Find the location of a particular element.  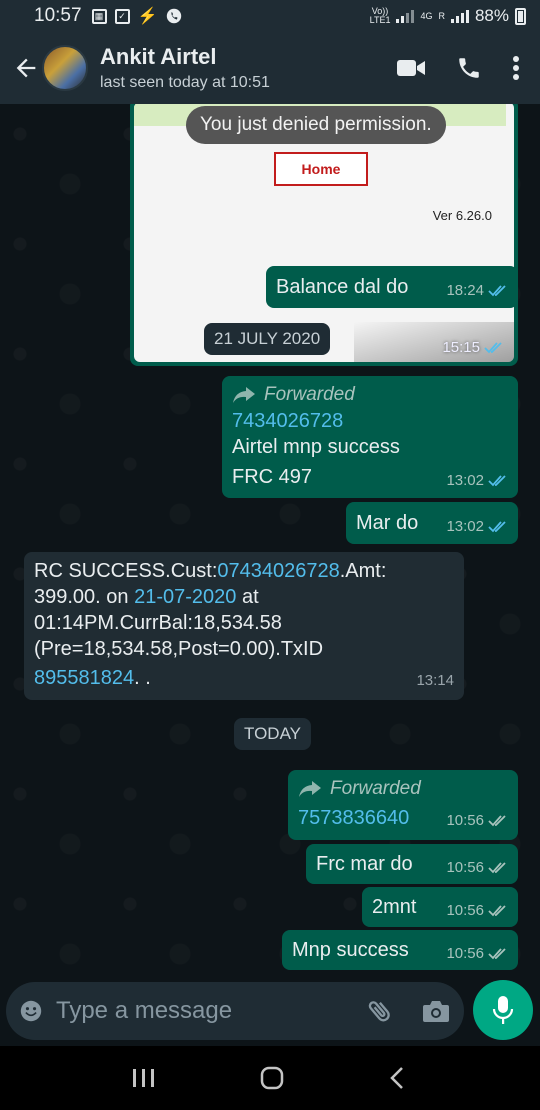

gallery-notification-icon: ▦ is located at coordinates (99, 16).